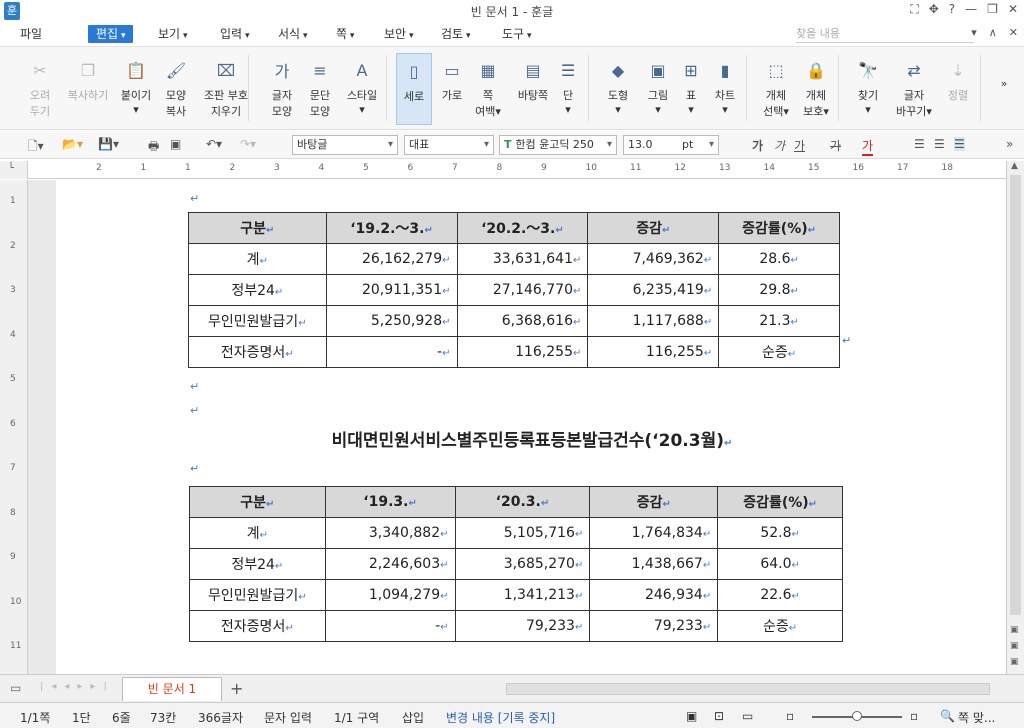  Describe the element at coordinates (522, 595) in the screenshot. I see `table-cell: 1,341,213↵` at that location.